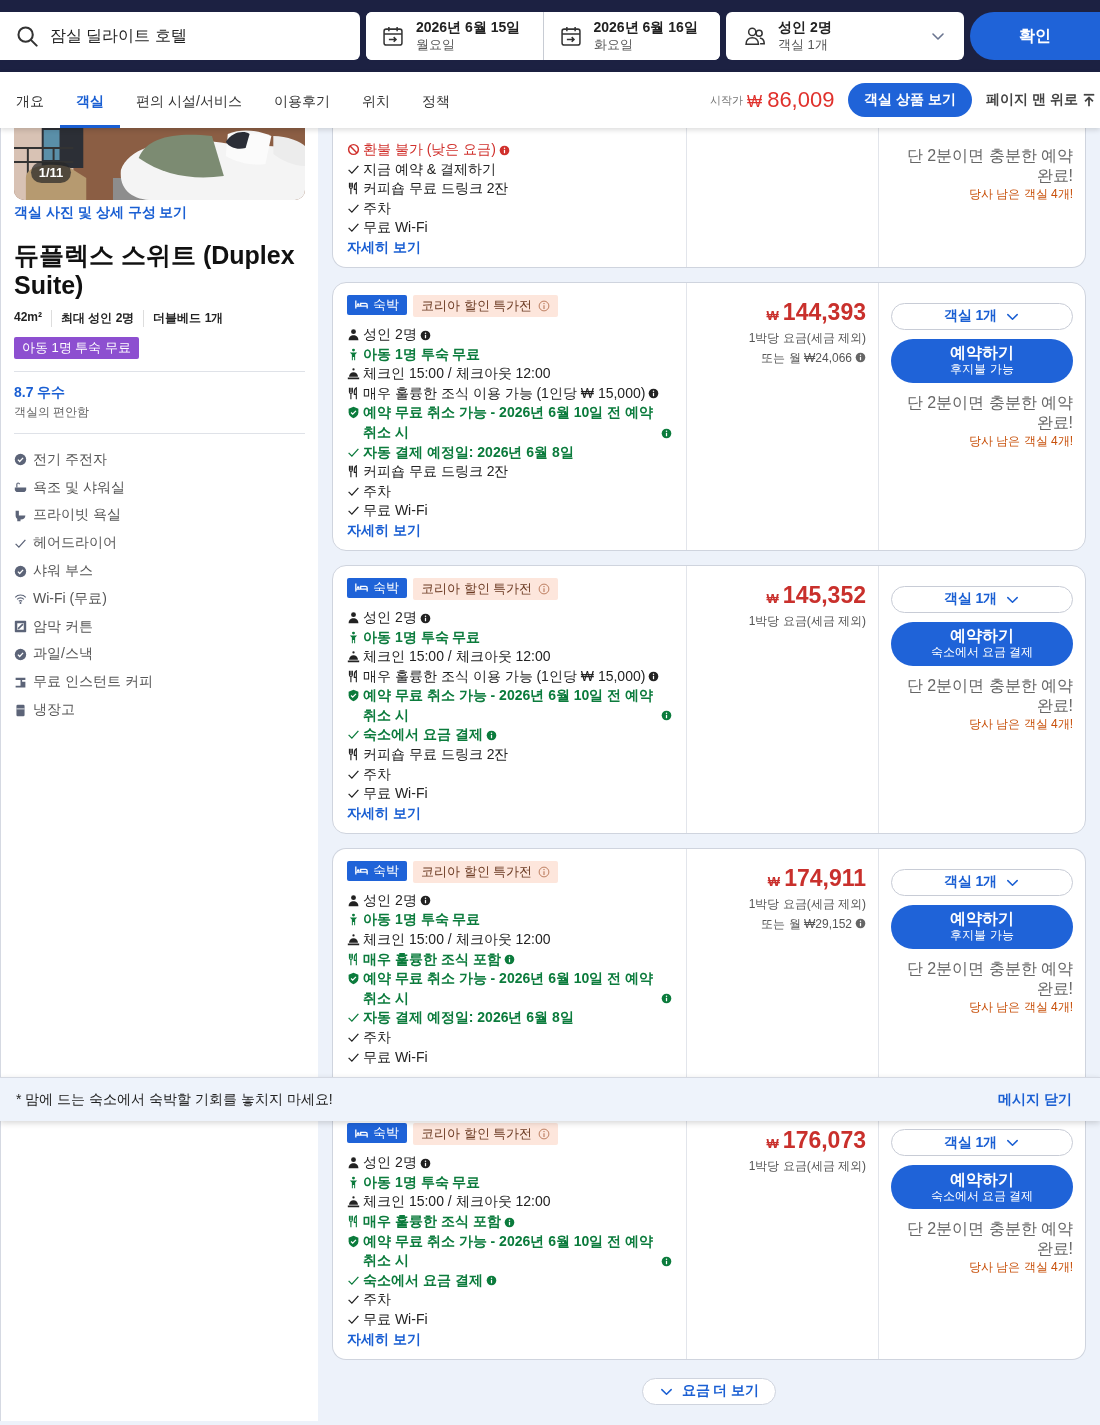  What do you see at coordinates (159, 213) in the screenshot?
I see `room-details-link: 객실 사진 및 상세 구성 보기` at bounding box center [159, 213].